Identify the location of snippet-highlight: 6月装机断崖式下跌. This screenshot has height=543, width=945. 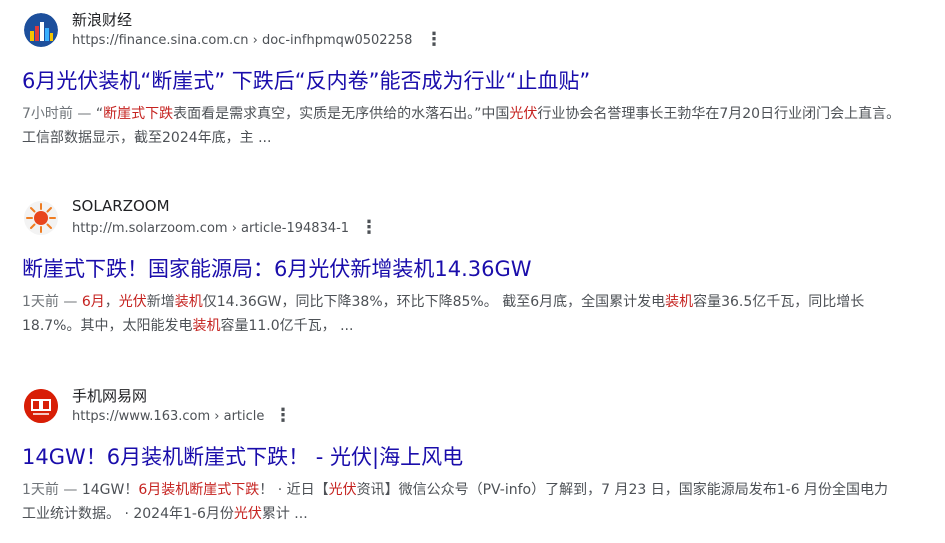
(199, 490).